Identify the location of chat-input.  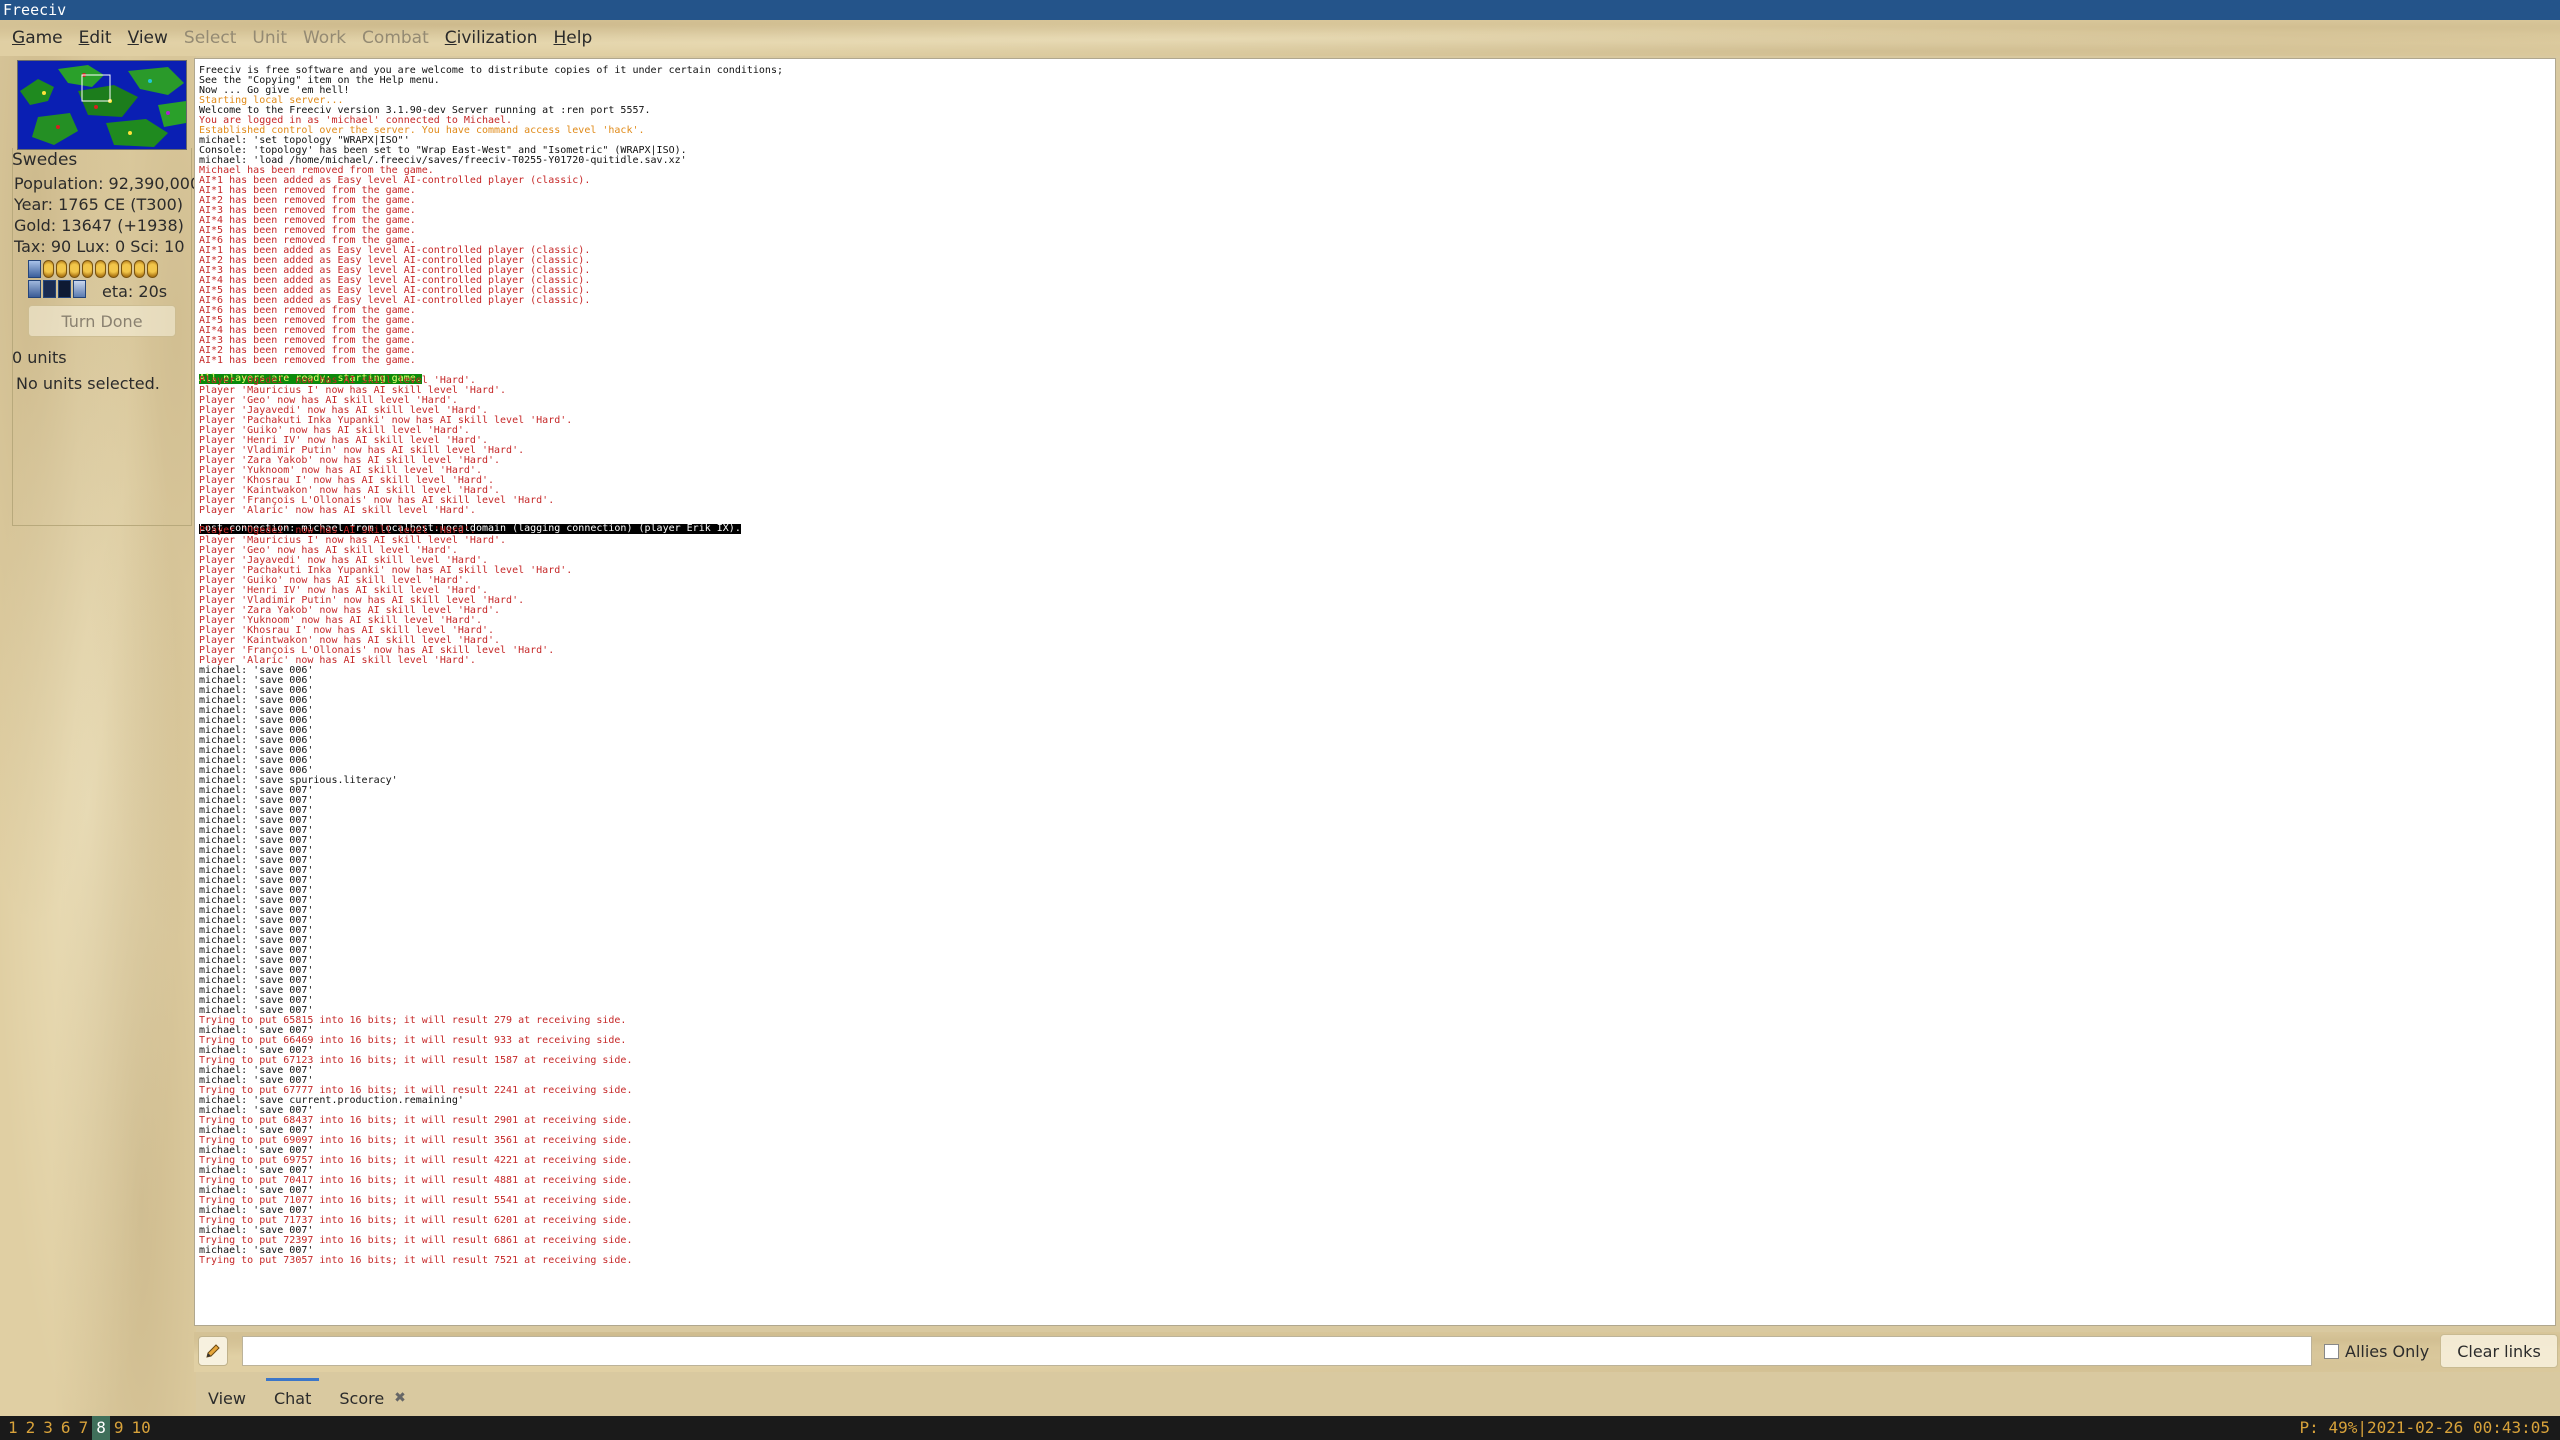
(1277, 1351).